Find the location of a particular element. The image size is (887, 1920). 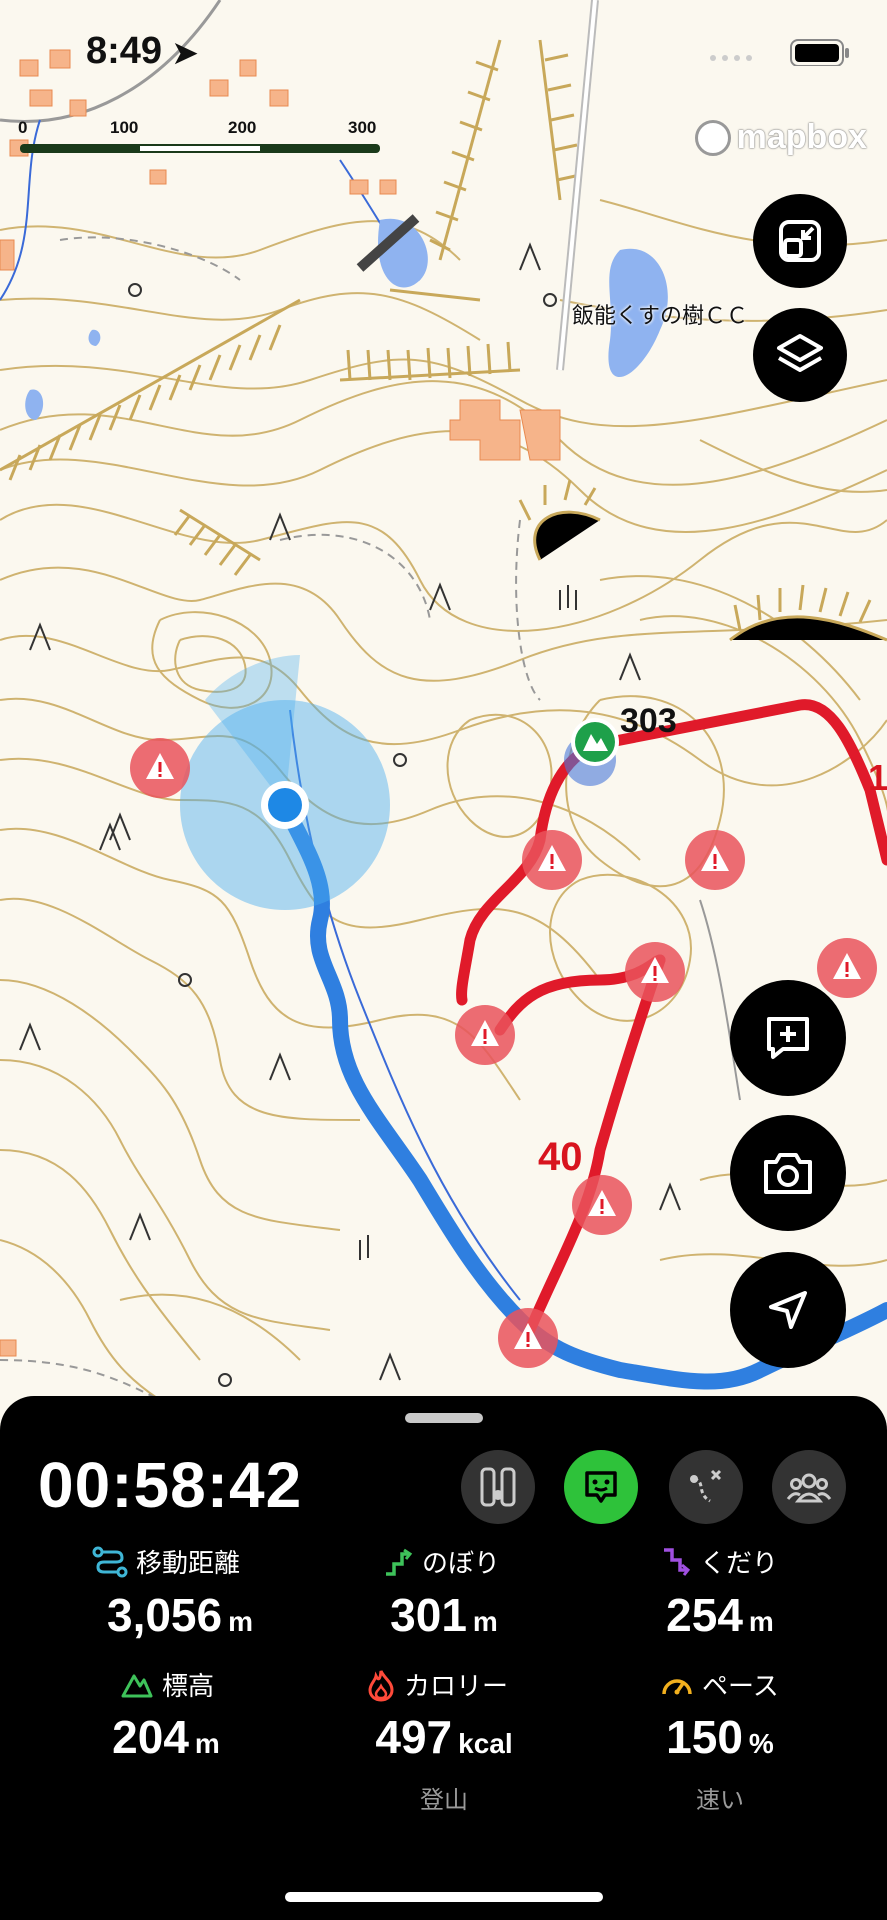

status-time-text: 8:49 is located at coordinates (124, 51).